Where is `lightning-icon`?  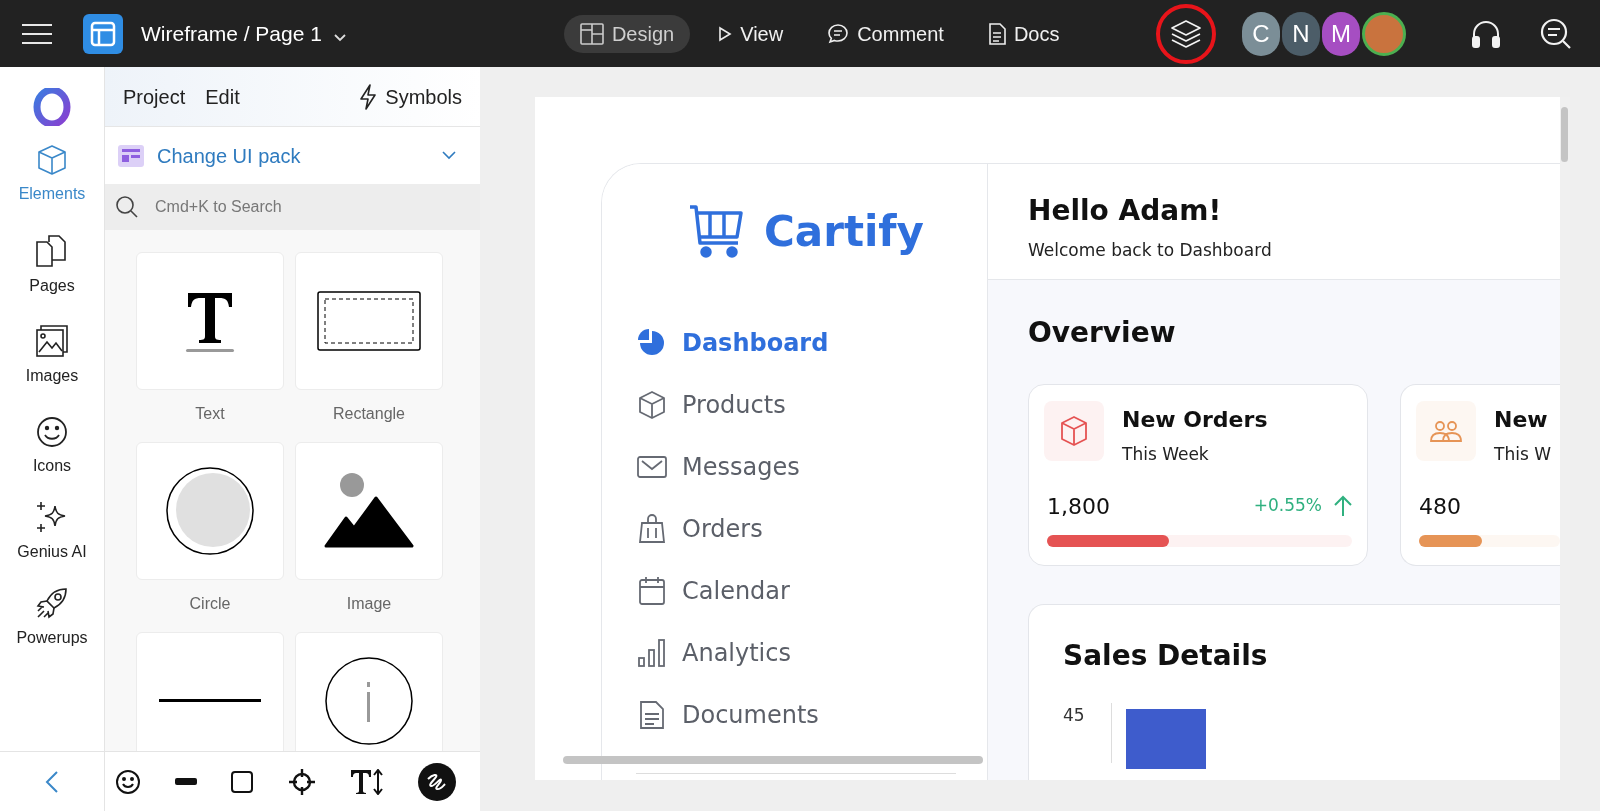 lightning-icon is located at coordinates (368, 96).